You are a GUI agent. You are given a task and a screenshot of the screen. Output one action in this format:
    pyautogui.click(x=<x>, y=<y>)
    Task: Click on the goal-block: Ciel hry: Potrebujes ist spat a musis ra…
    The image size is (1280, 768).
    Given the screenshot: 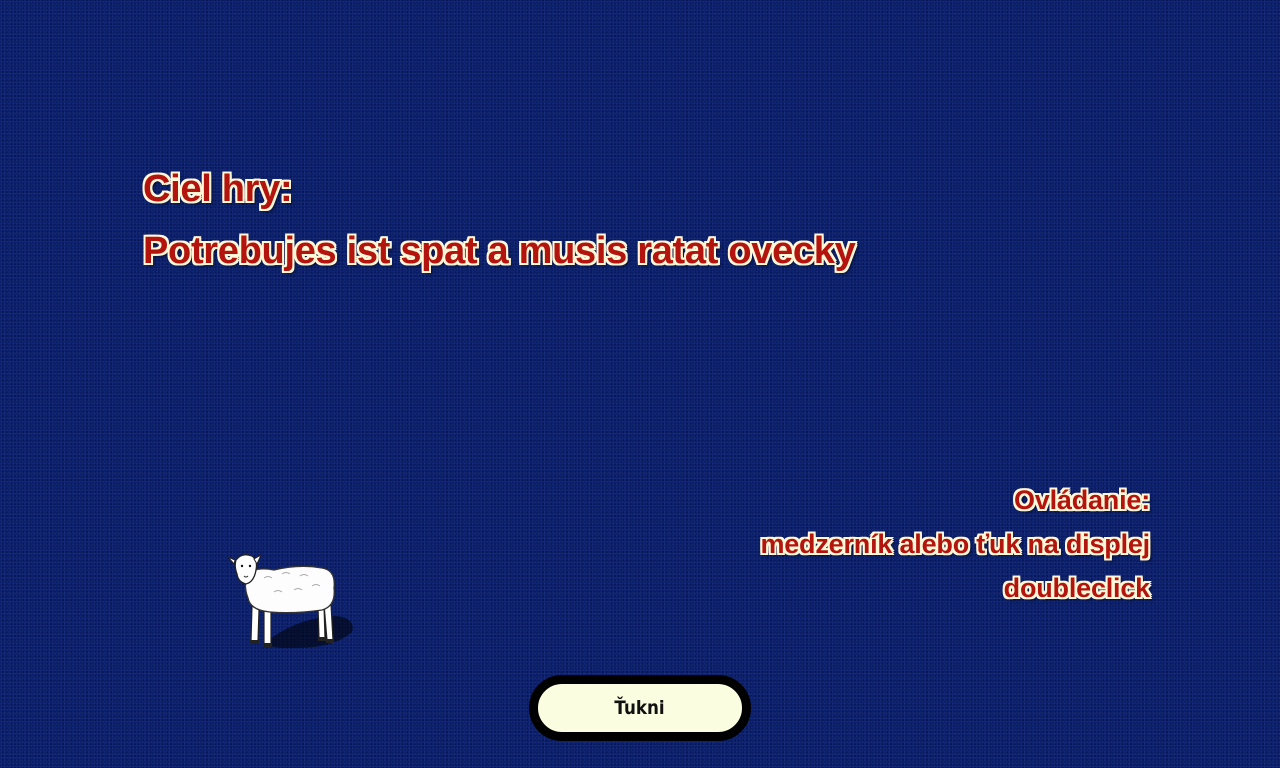 What is the action you would take?
    pyautogui.click(x=499, y=220)
    